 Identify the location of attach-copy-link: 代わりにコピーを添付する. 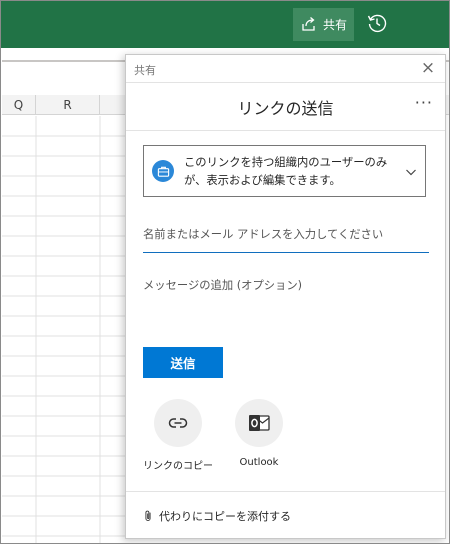
(217, 516).